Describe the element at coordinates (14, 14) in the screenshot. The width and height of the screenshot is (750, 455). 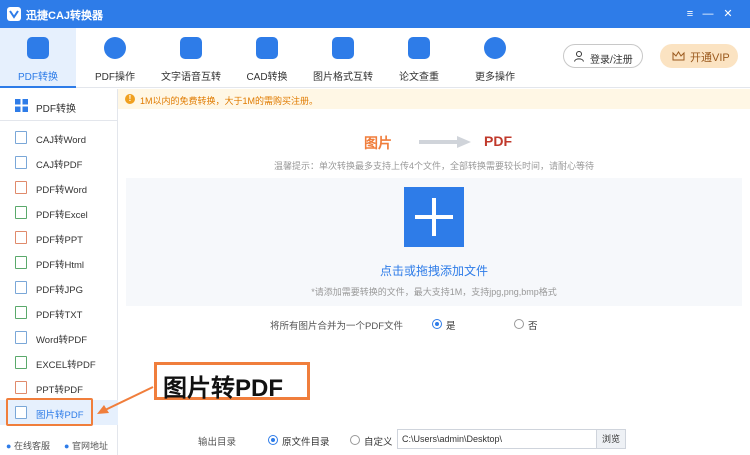
I see `app-logo-icon` at that location.